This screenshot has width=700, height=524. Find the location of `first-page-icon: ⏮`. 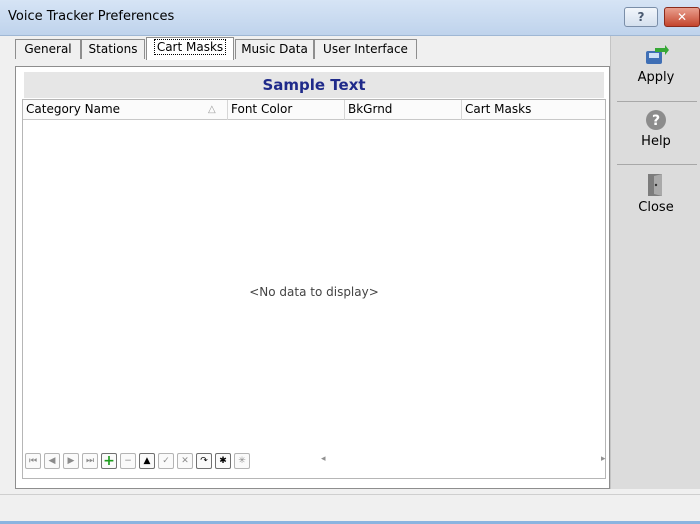

first-page-icon: ⏮ is located at coordinates (33, 461).